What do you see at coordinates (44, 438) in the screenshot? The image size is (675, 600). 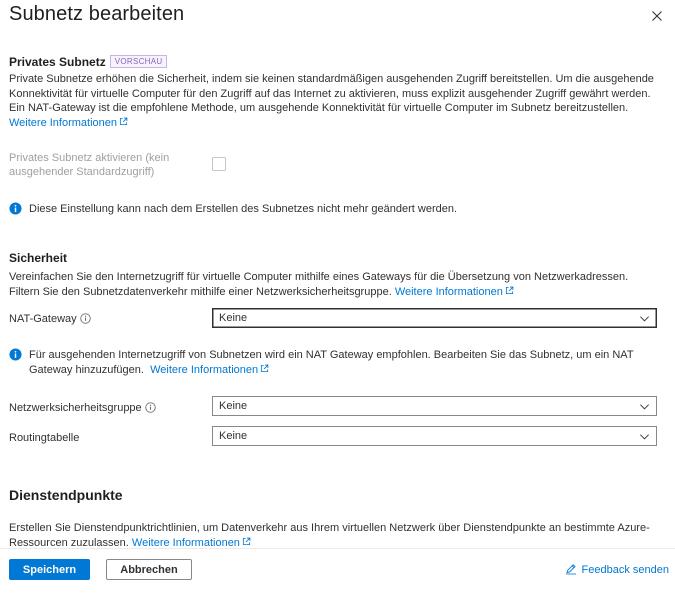 I see `route-table-label: Routingtabelle` at bounding box center [44, 438].